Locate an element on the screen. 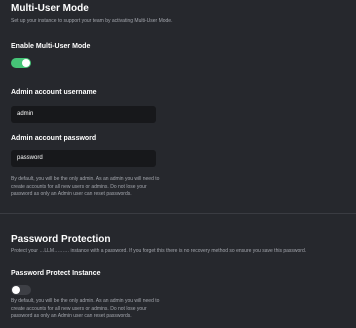 This screenshot has width=356, height=328. password-protect-toggle is located at coordinates (21, 290).